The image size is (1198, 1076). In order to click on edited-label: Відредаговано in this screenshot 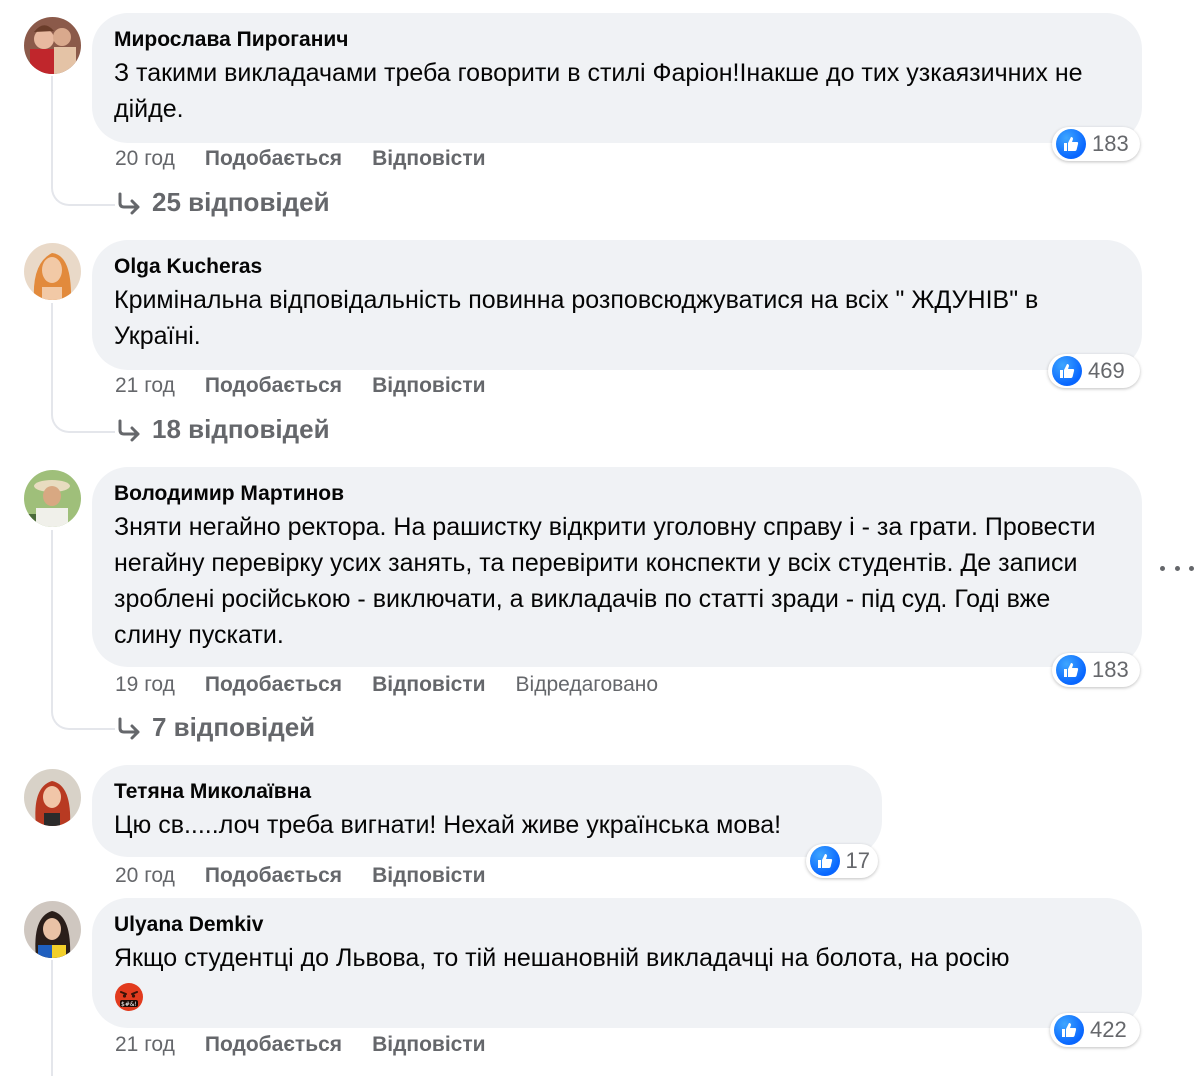, I will do `click(587, 684)`.